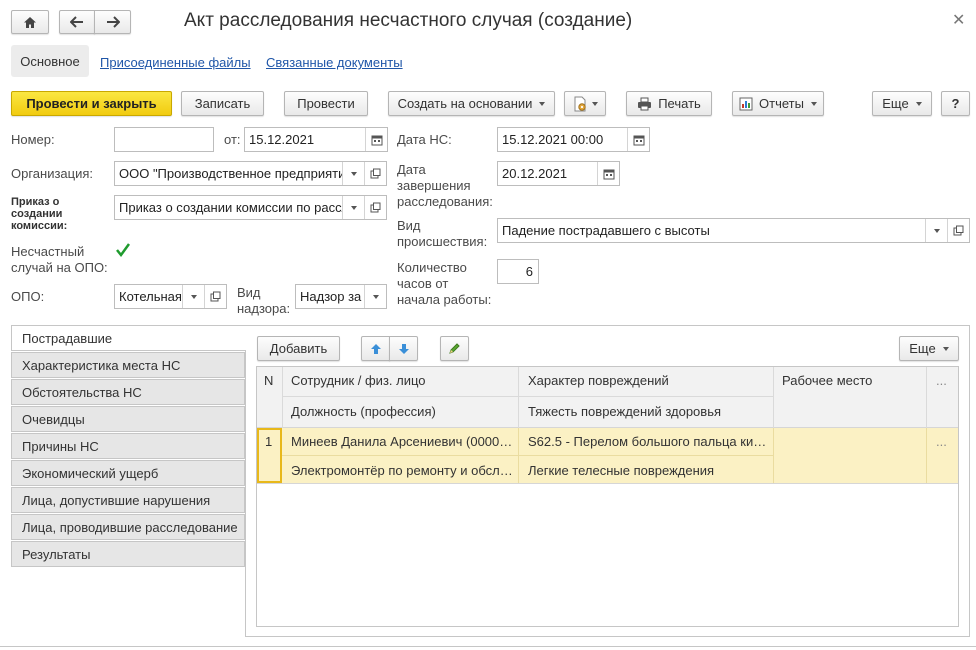 Image resolution: width=976 pixels, height=650 pixels. What do you see at coordinates (101, 365) in the screenshot?
I see `tab-label: Характеристика места НС` at bounding box center [101, 365].